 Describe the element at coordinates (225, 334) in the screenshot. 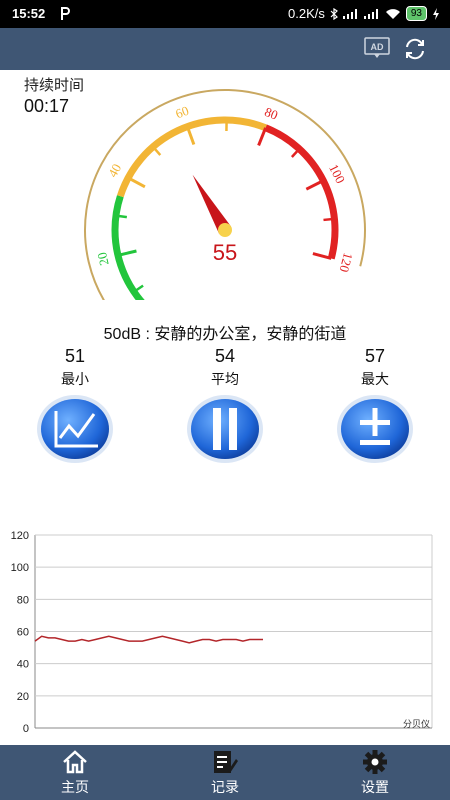

I see `noise-description: 50dB : 安静的办公室，安静的街道` at that location.